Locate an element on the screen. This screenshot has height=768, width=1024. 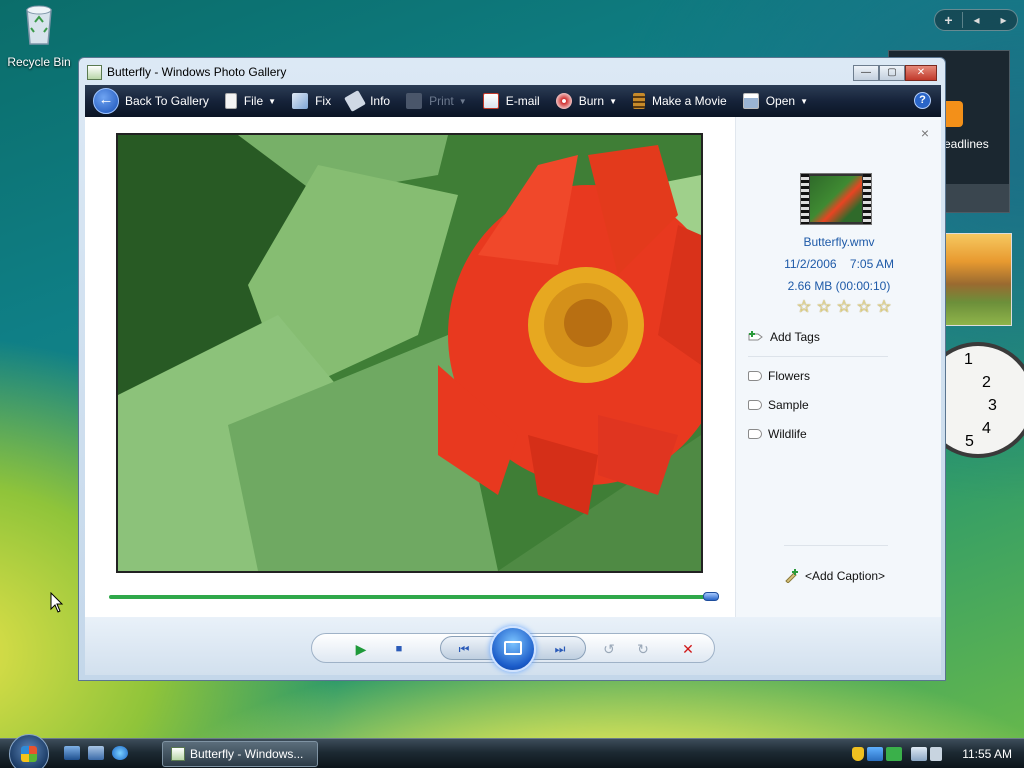
file-name: Butterfly.wmv is located at coordinates (839, 242).